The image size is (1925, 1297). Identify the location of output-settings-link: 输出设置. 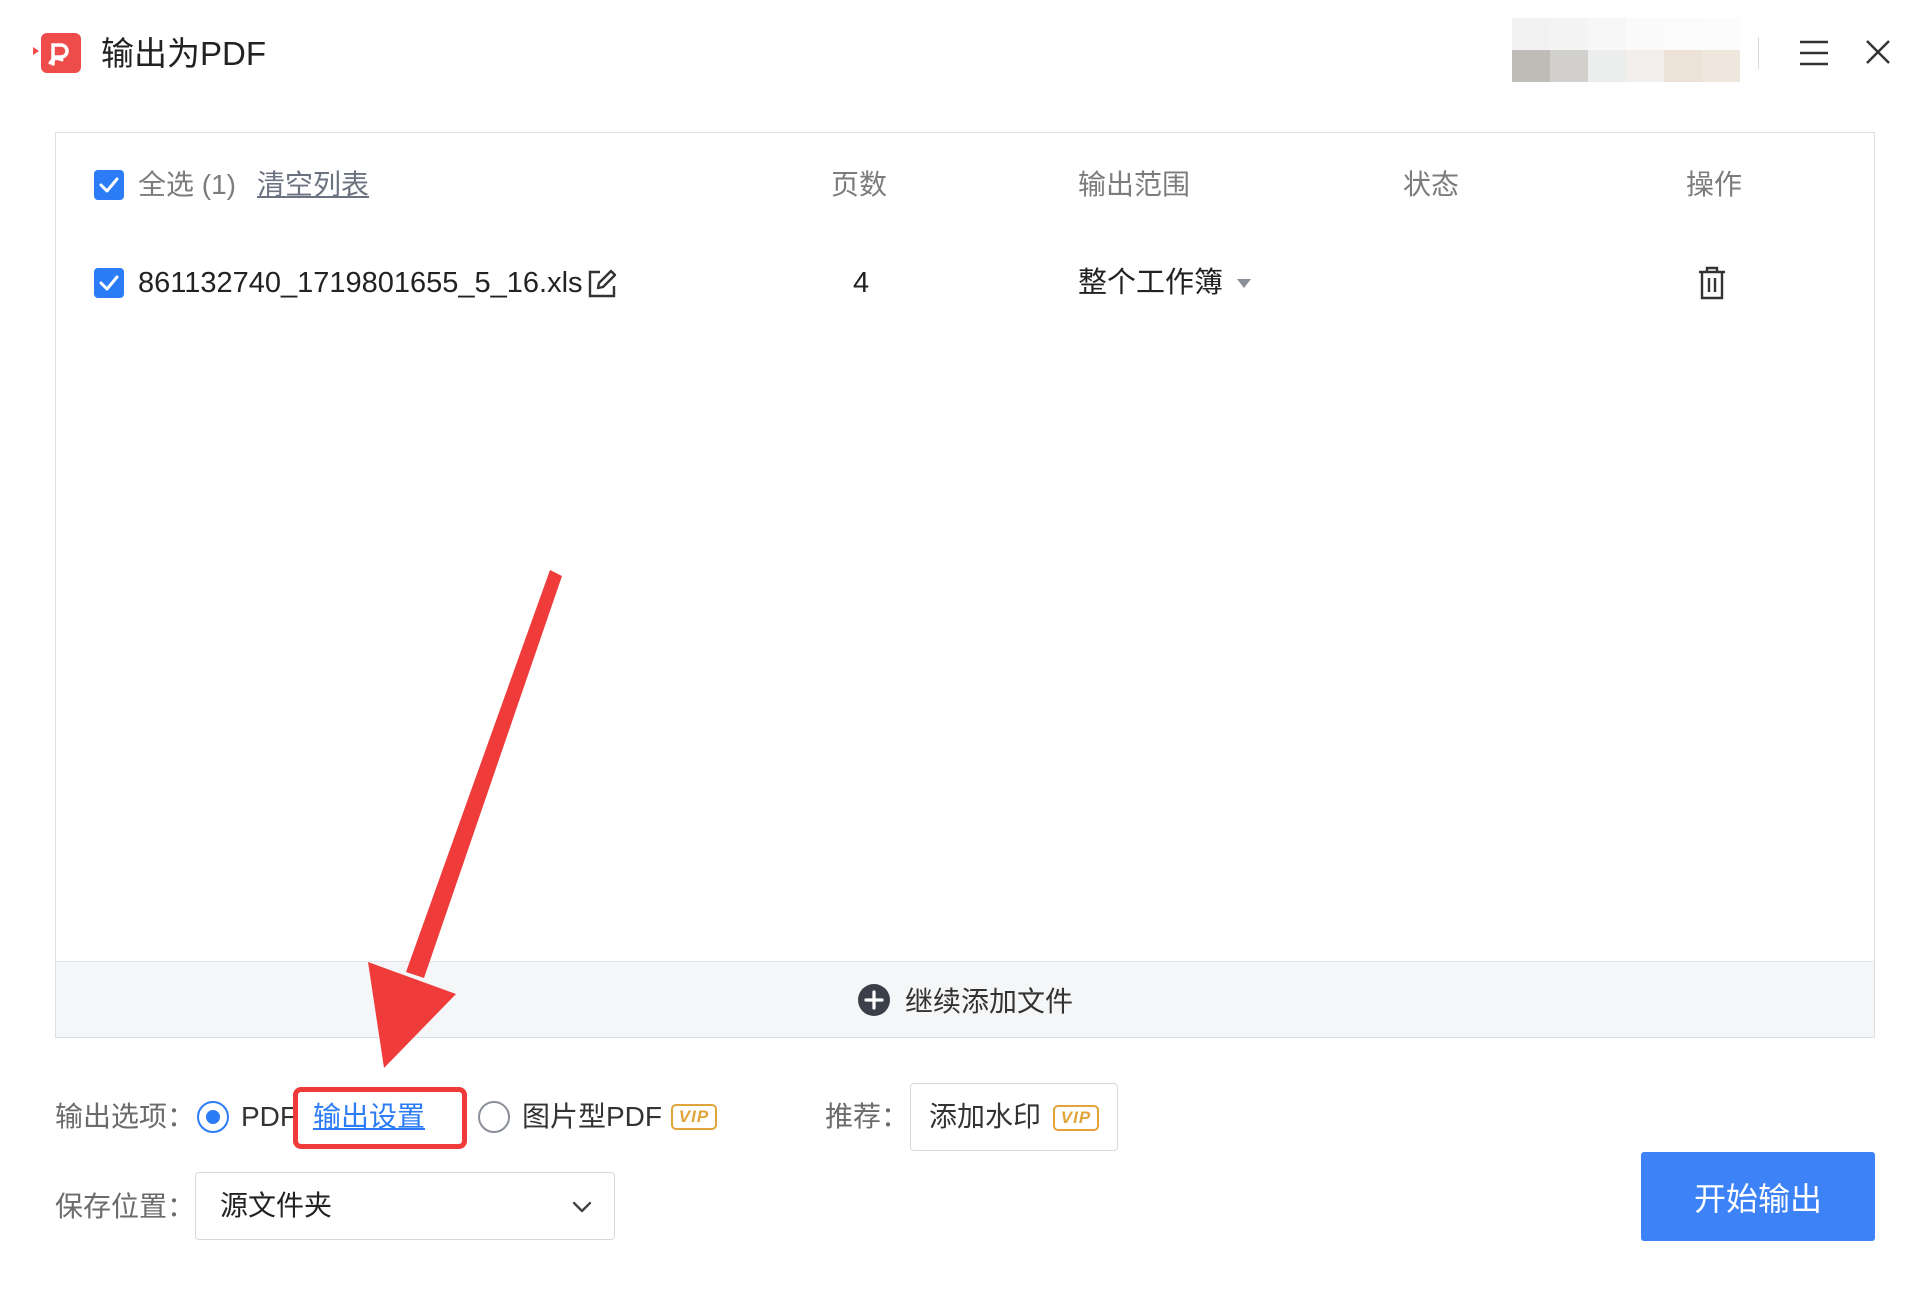
(369, 1117).